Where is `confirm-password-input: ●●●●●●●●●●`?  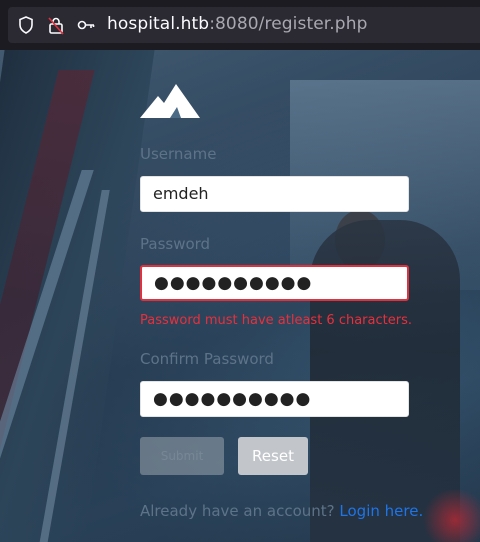 confirm-password-input: ●●●●●●●●●● is located at coordinates (274, 399).